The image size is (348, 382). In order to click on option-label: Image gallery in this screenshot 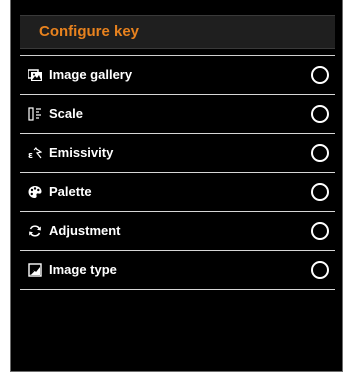, I will do `click(91, 74)`.